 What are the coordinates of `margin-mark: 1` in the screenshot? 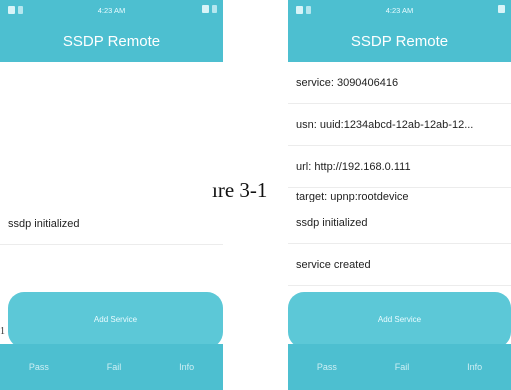 It's located at (2, 331).